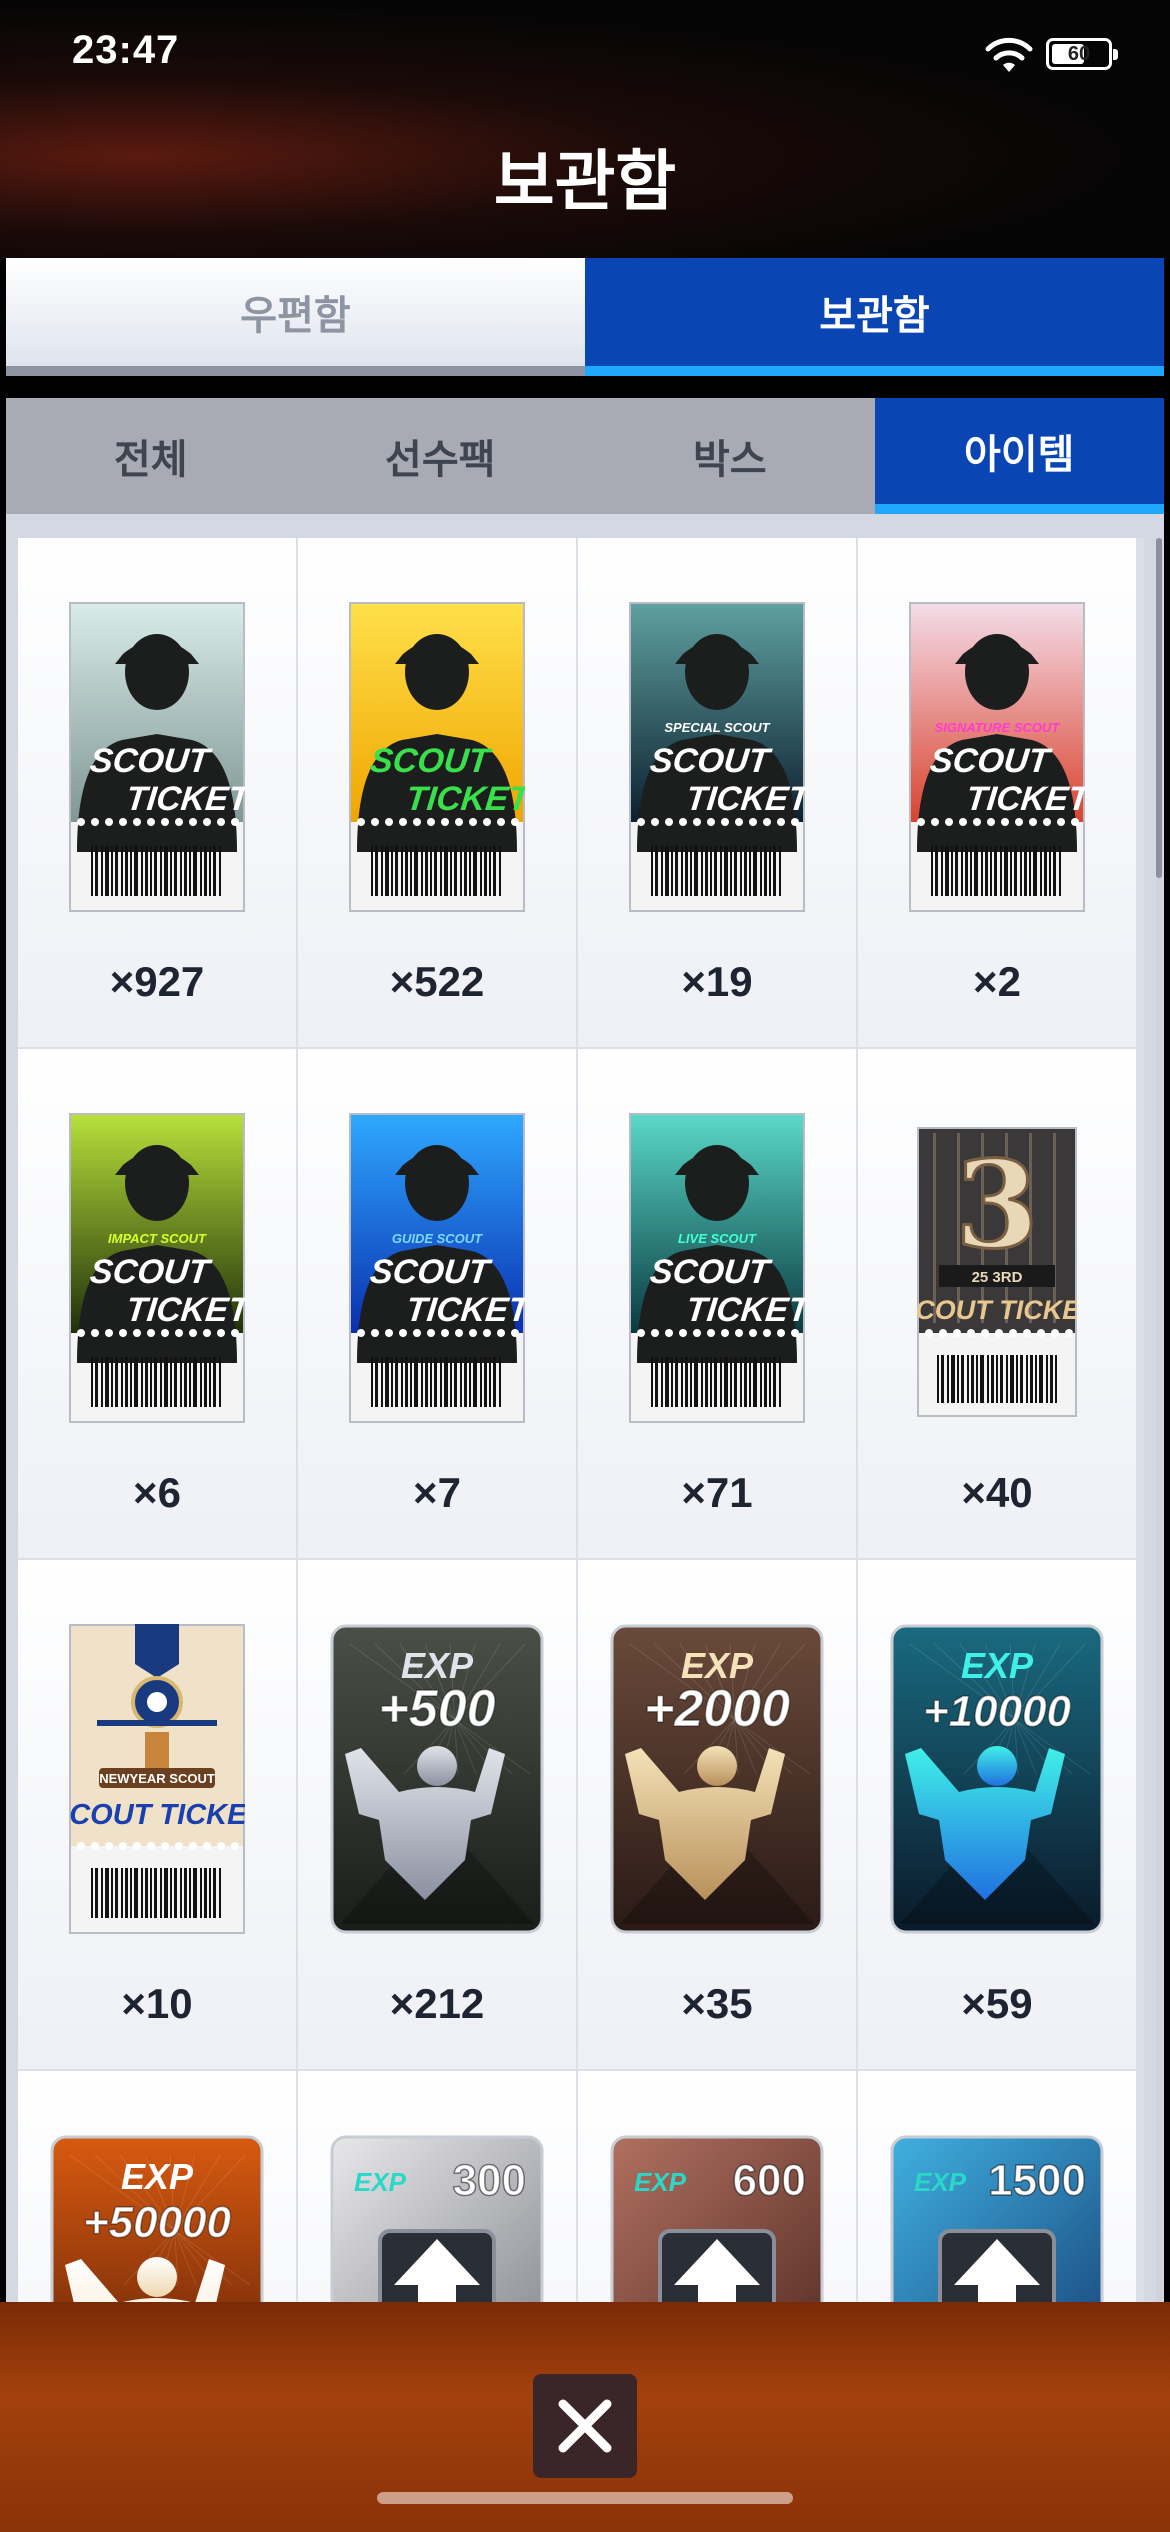  Describe the element at coordinates (769, 2180) in the screenshot. I see `svg-text: 600` at that location.